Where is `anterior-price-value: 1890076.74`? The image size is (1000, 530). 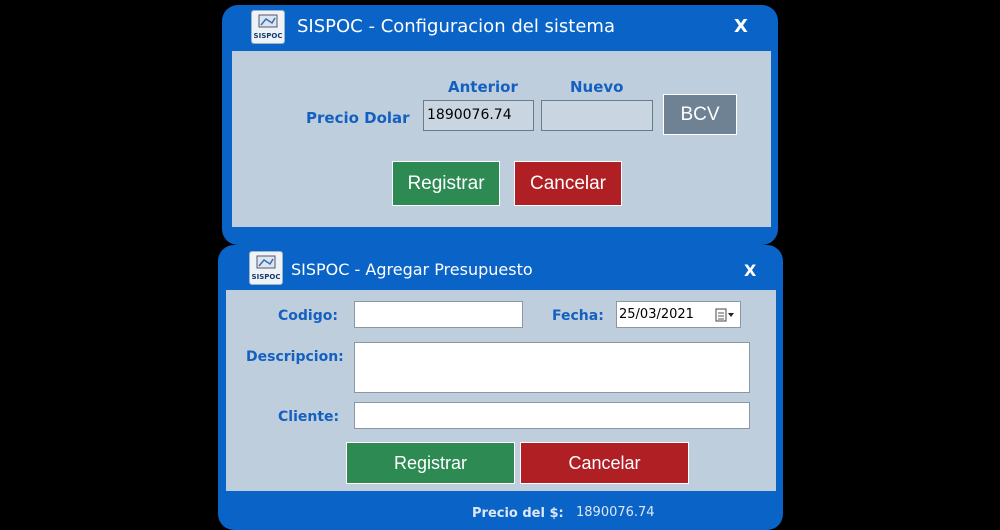 anterior-price-value: 1890076.74 is located at coordinates (469, 115).